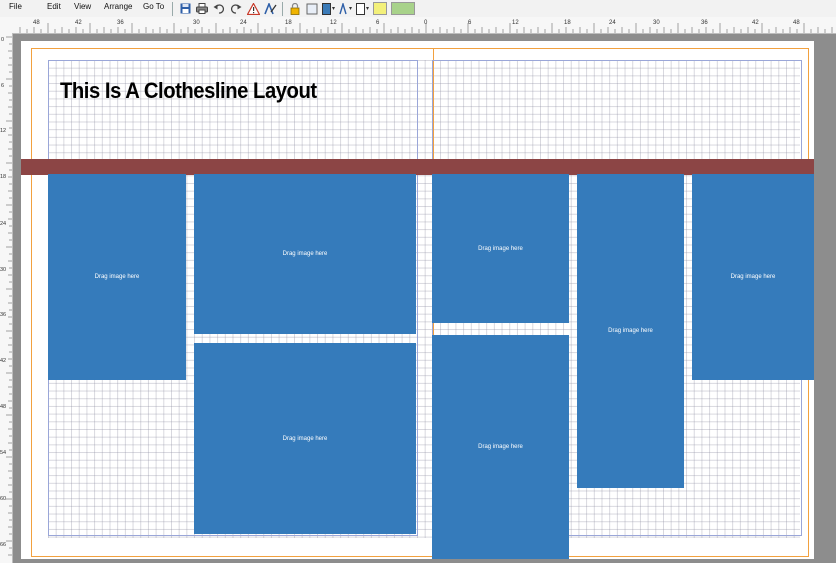 This screenshot has height=563, width=836. What do you see at coordinates (3, 453) in the screenshot?
I see `ruler-label: 54` at bounding box center [3, 453].